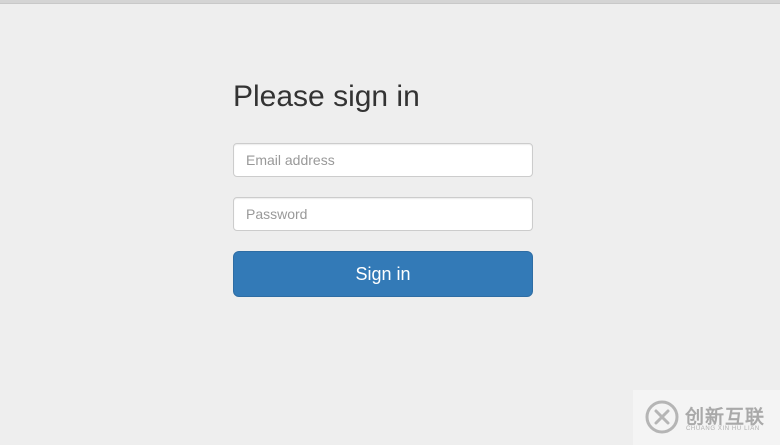 Image resolution: width=780 pixels, height=445 pixels. What do you see at coordinates (383, 160) in the screenshot?
I see `email-input` at bounding box center [383, 160].